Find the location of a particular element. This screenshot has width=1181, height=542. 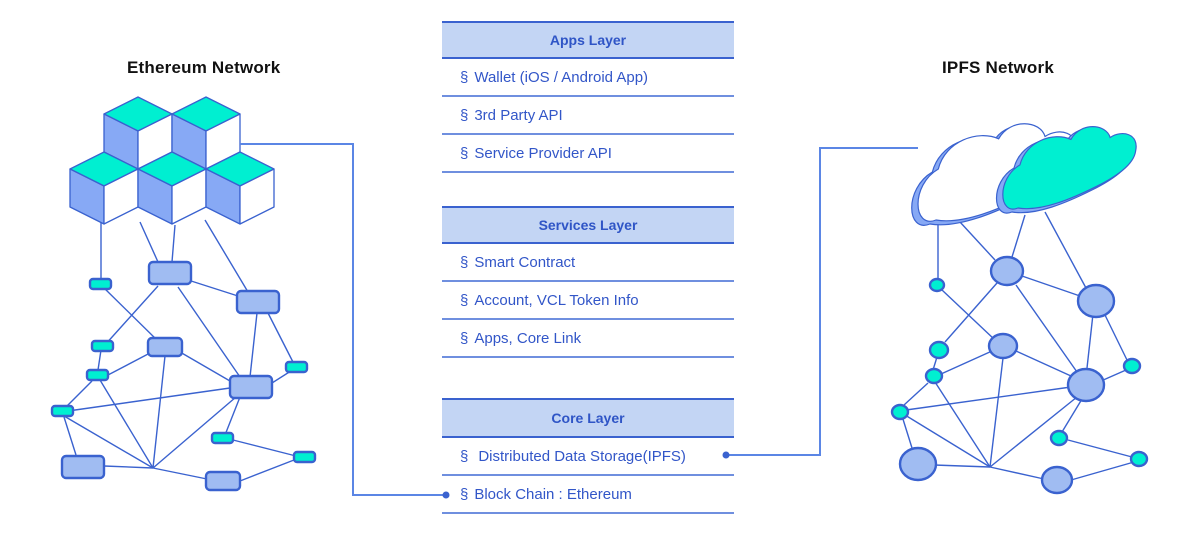

blockchain-cubes-icon is located at coordinates (172, 160).